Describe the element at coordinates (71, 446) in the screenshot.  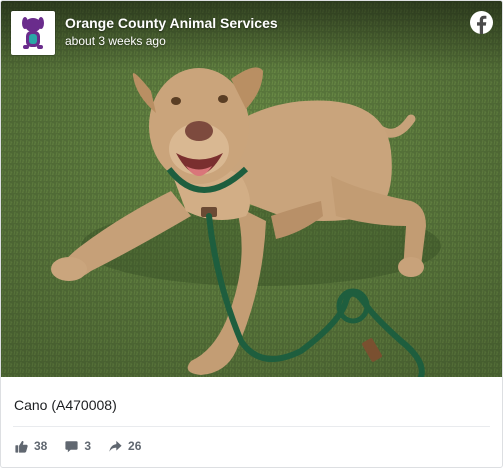
I see `comment-bubble-icon` at that location.